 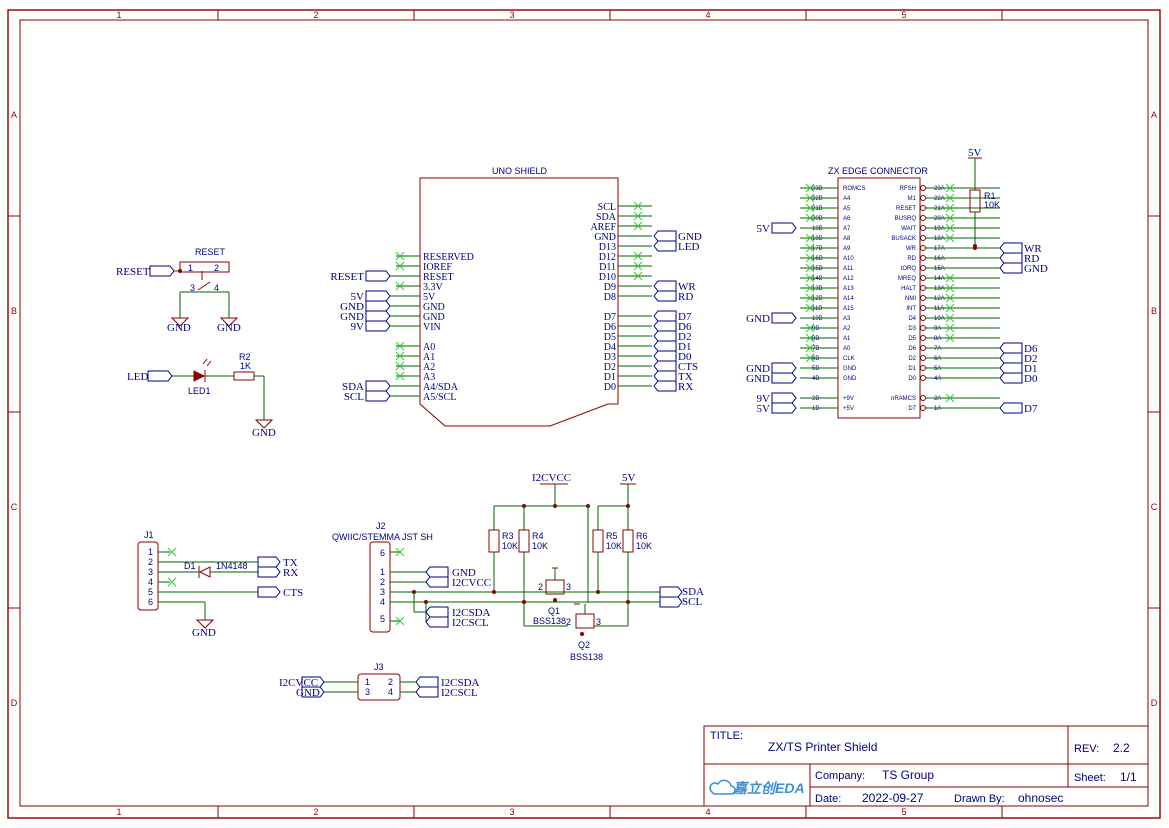 What do you see at coordinates (190, 268) in the screenshot?
I see `switch-pin-1: 1` at bounding box center [190, 268].